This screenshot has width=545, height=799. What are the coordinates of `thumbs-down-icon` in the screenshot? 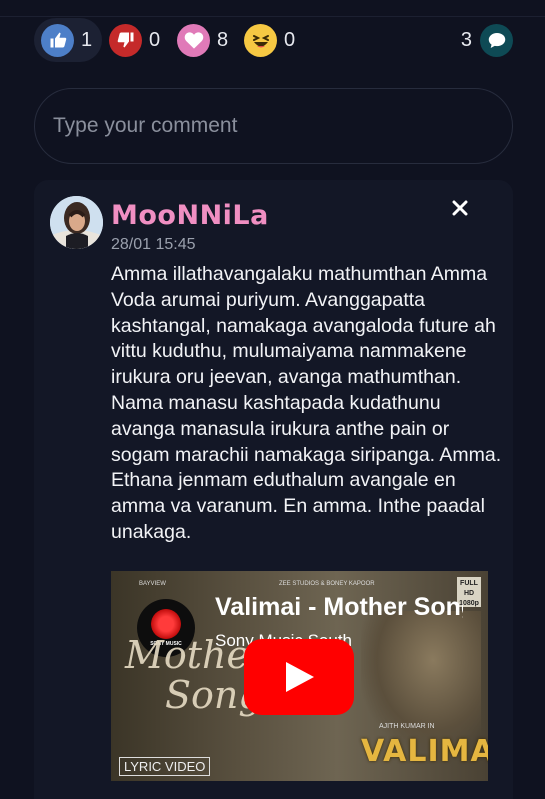 It's located at (125, 40).